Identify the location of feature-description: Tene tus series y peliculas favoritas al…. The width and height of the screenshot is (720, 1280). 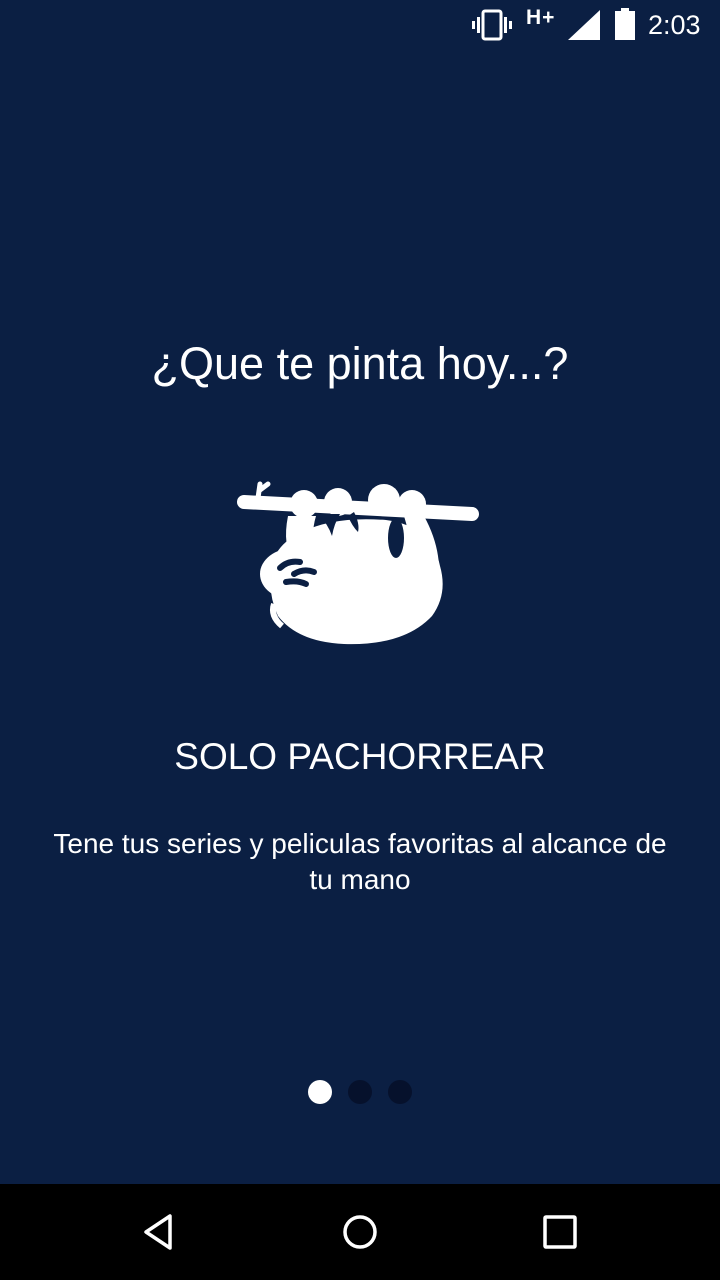
(360, 861).